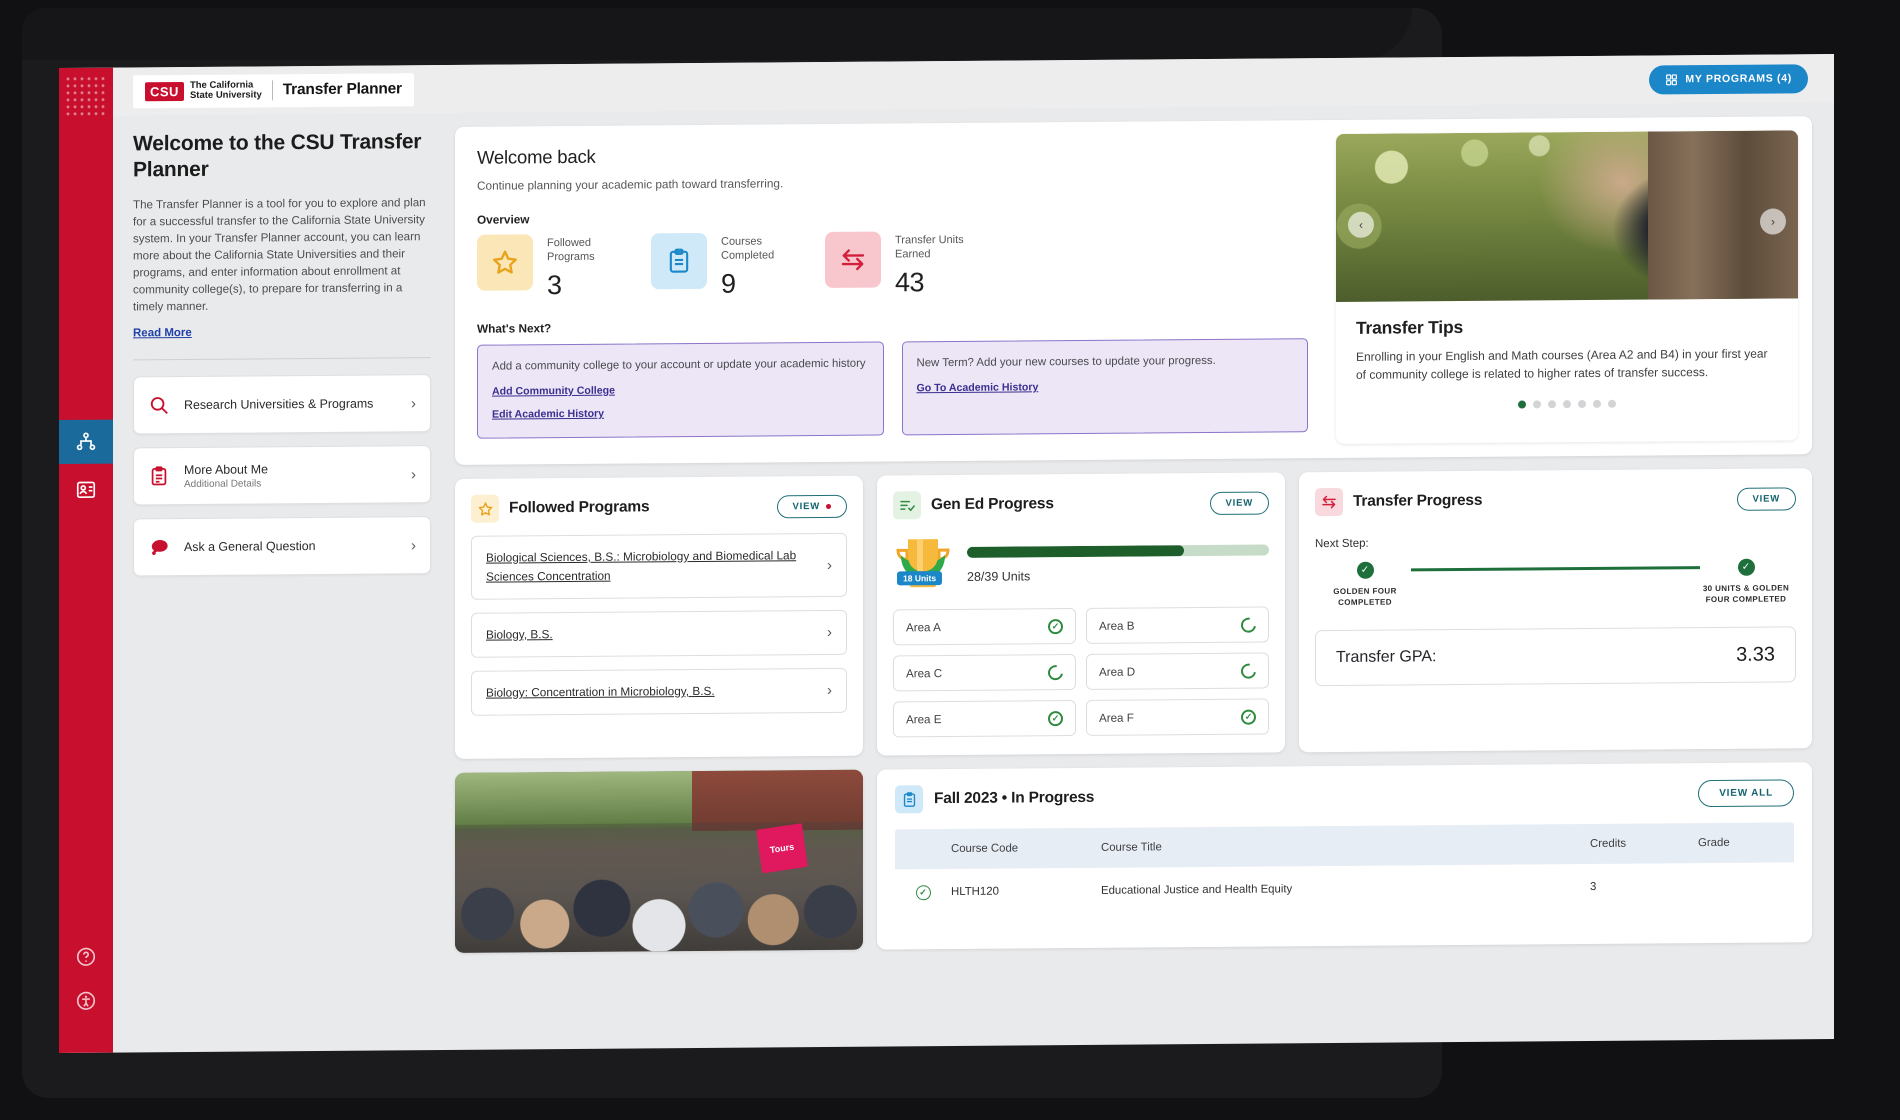 This screenshot has height=1120, width=1900. What do you see at coordinates (975, 891) in the screenshot?
I see `row-course-code: HLTH120` at bounding box center [975, 891].